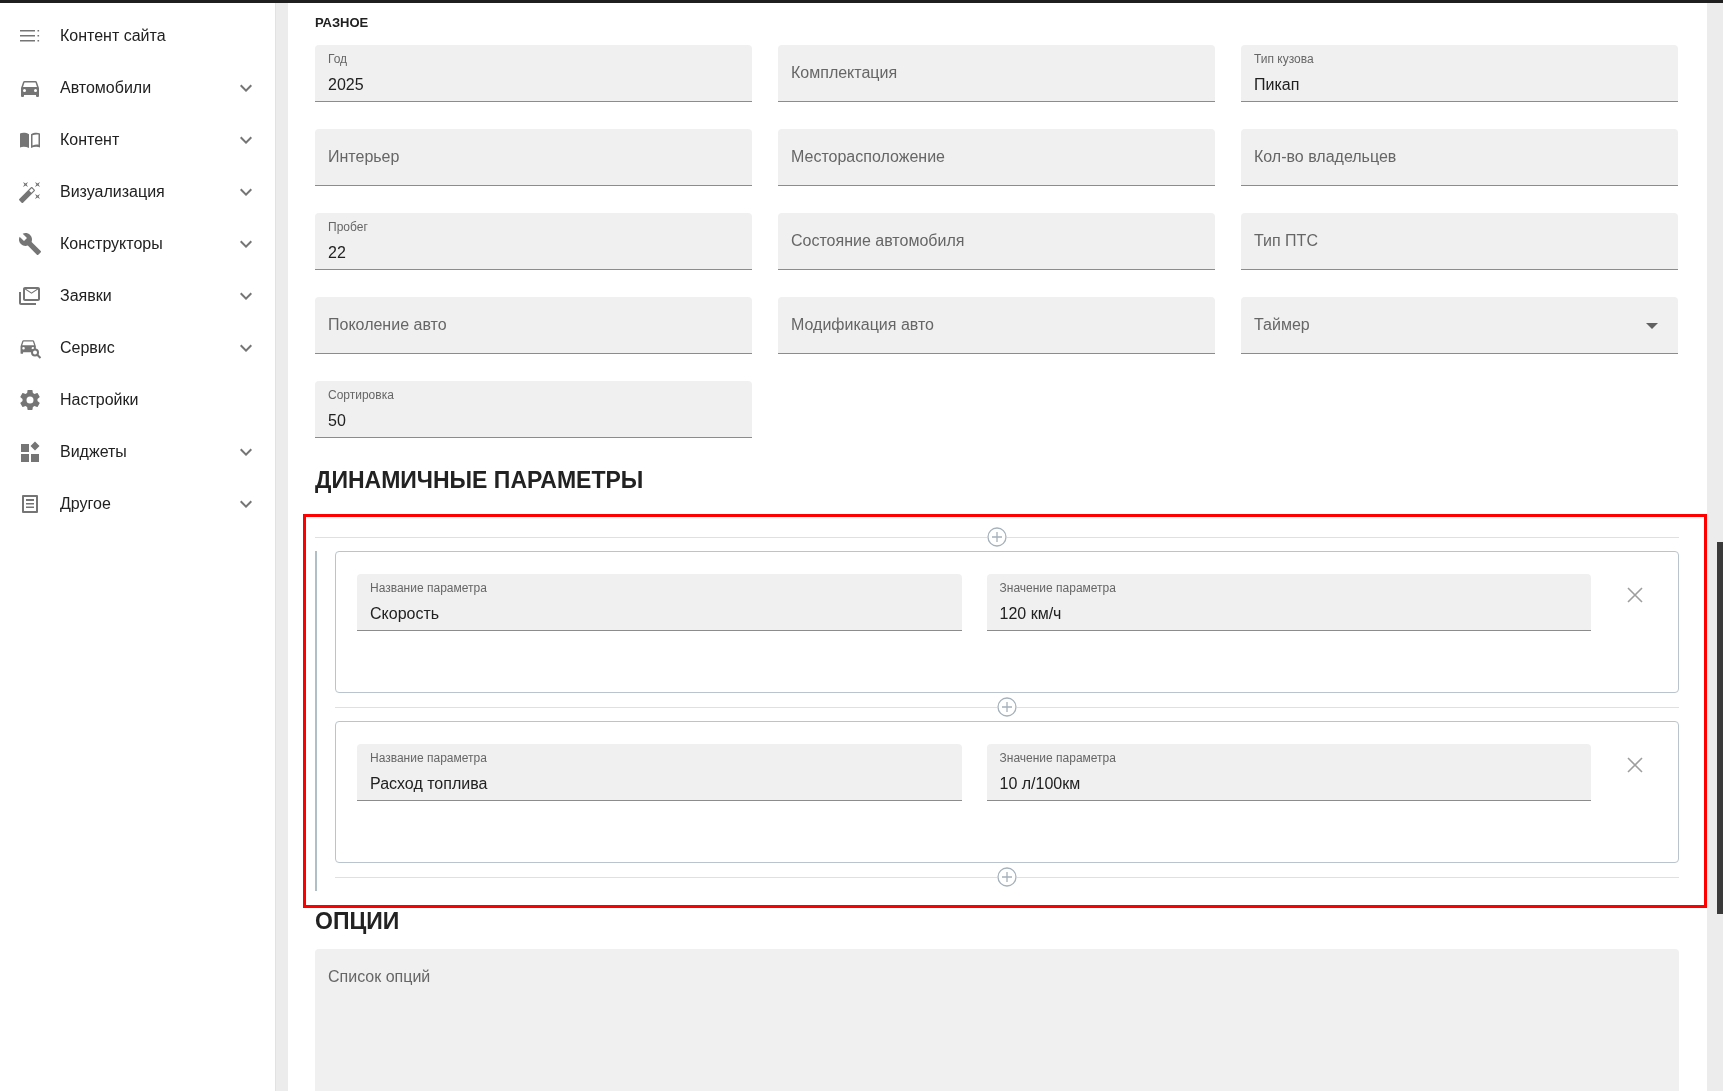  What do you see at coordinates (357, 921) in the screenshot?
I see `section-heading: ОПЦИИ` at bounding box center [357, 921].